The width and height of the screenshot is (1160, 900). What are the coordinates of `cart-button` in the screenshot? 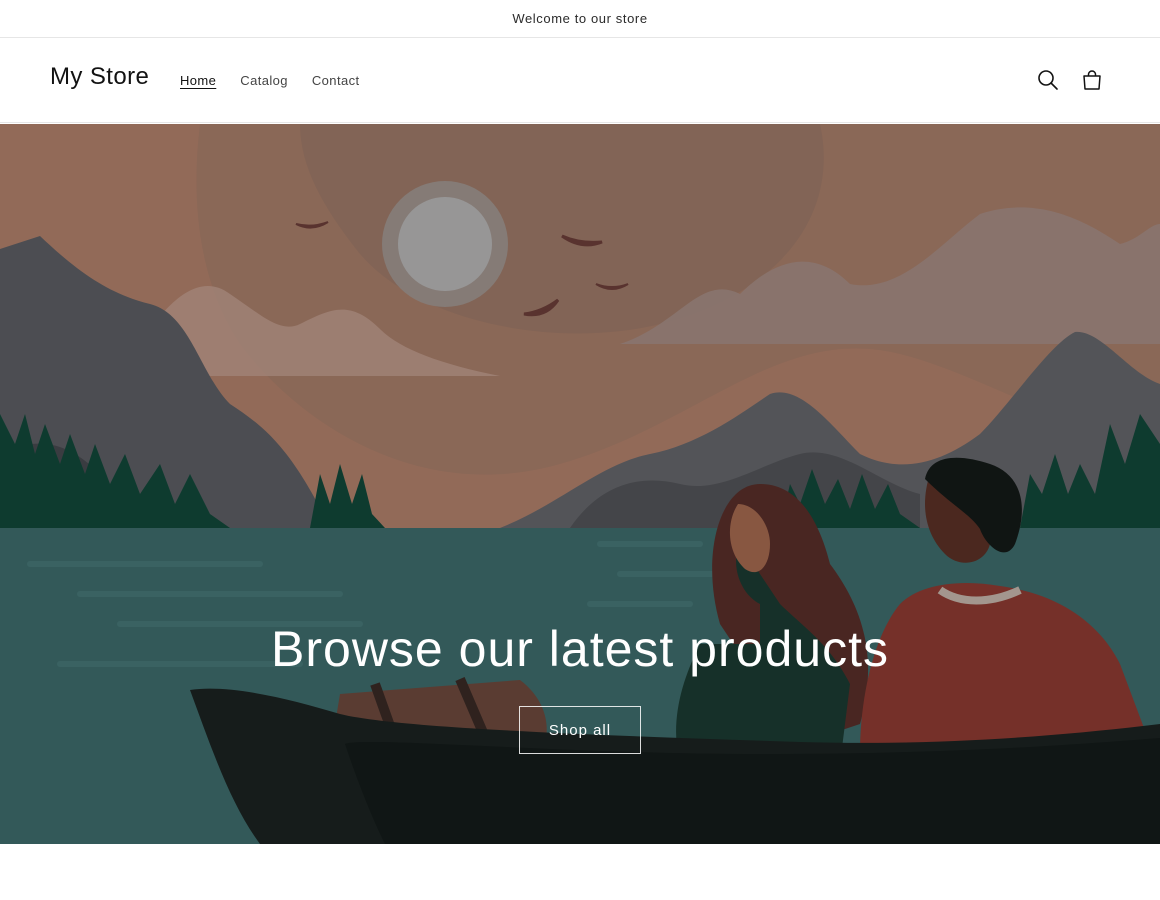 It's located at (1092, 80).